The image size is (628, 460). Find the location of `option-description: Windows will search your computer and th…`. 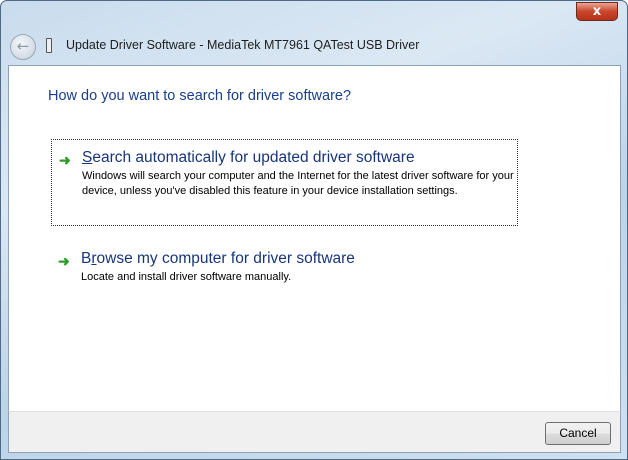

option-description: Windows will search your computer and th… is located at coordinates (298, 183).